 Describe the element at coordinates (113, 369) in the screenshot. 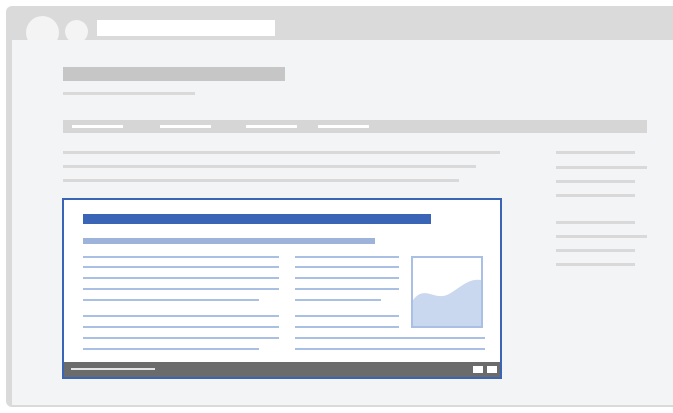

I see `viewer-progress-line` at that location.